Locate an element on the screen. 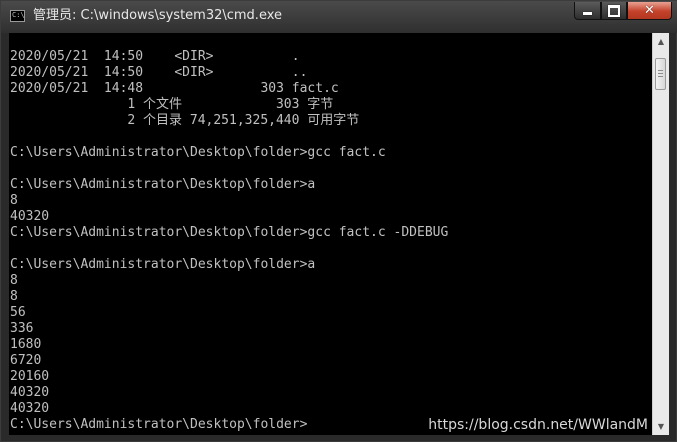 The height and width of the screenshot is (442, 677). cmd-app-icon-text: C:\ is located at coordinates (18, 15).